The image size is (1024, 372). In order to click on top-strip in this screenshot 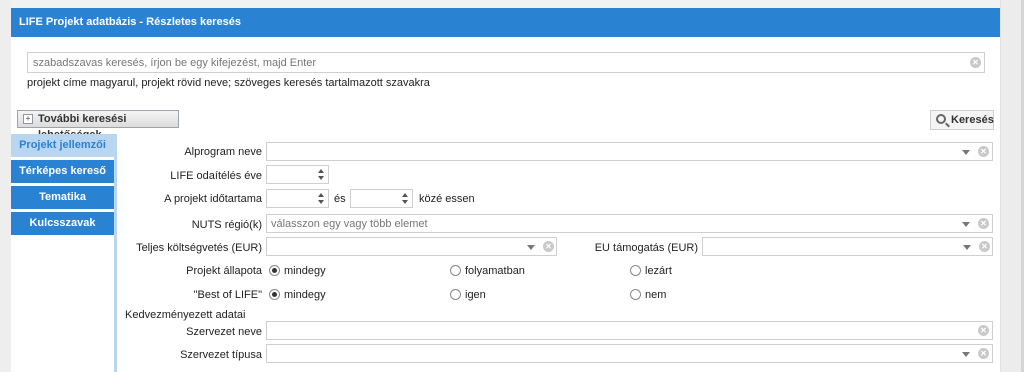, I will do `click(505, 4)`.